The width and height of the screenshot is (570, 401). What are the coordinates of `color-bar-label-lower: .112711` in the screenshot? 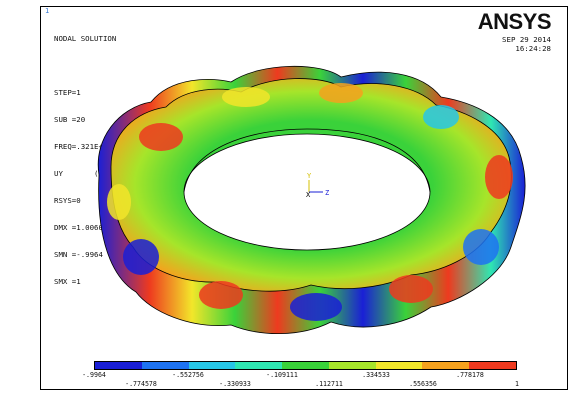 It's located at (329, 384).